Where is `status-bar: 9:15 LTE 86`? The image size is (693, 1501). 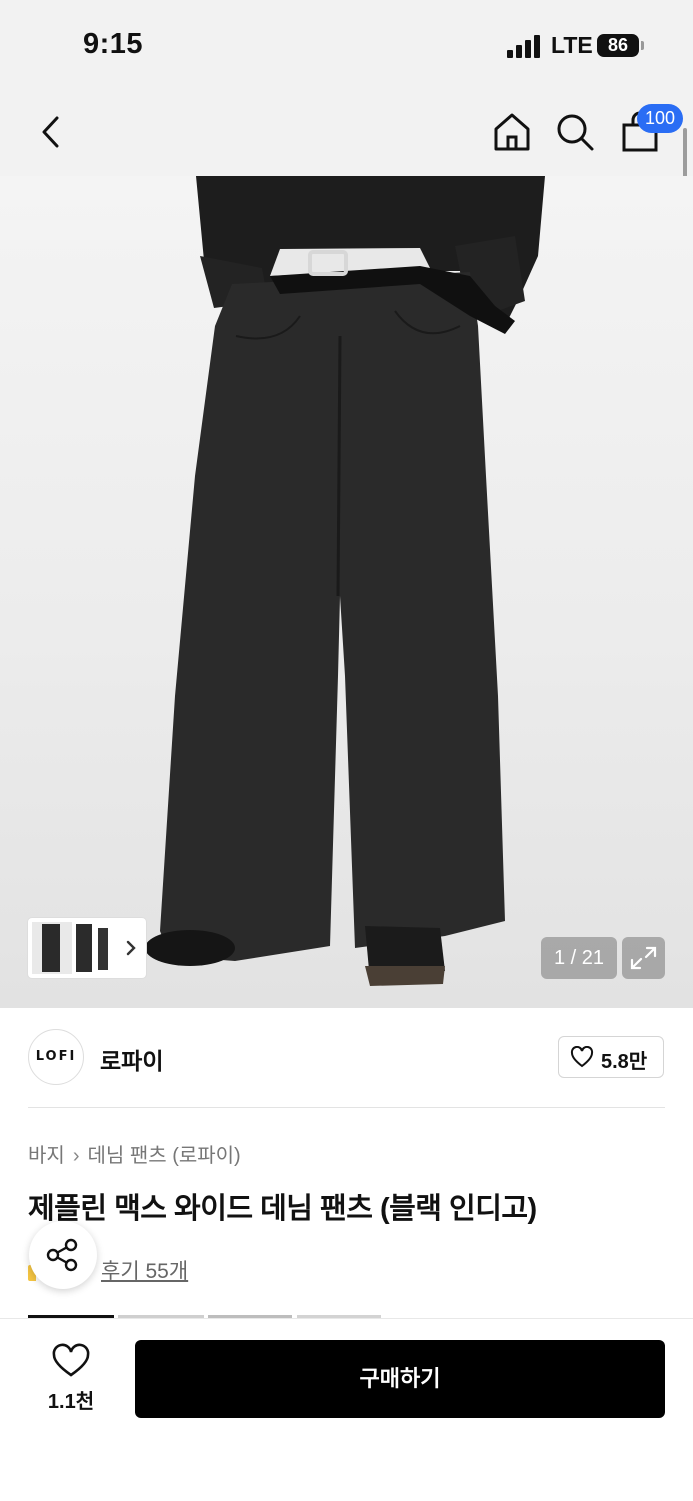
status-bar: 9:15 LTE 86 is located at coordinates (346, 46).